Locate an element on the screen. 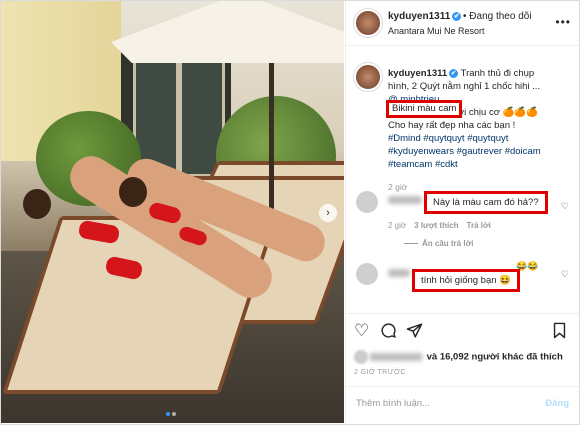 The height and width of the screenshot is (425, 580). add-comment-bar: Đăng is located at coordinates (462, 405).